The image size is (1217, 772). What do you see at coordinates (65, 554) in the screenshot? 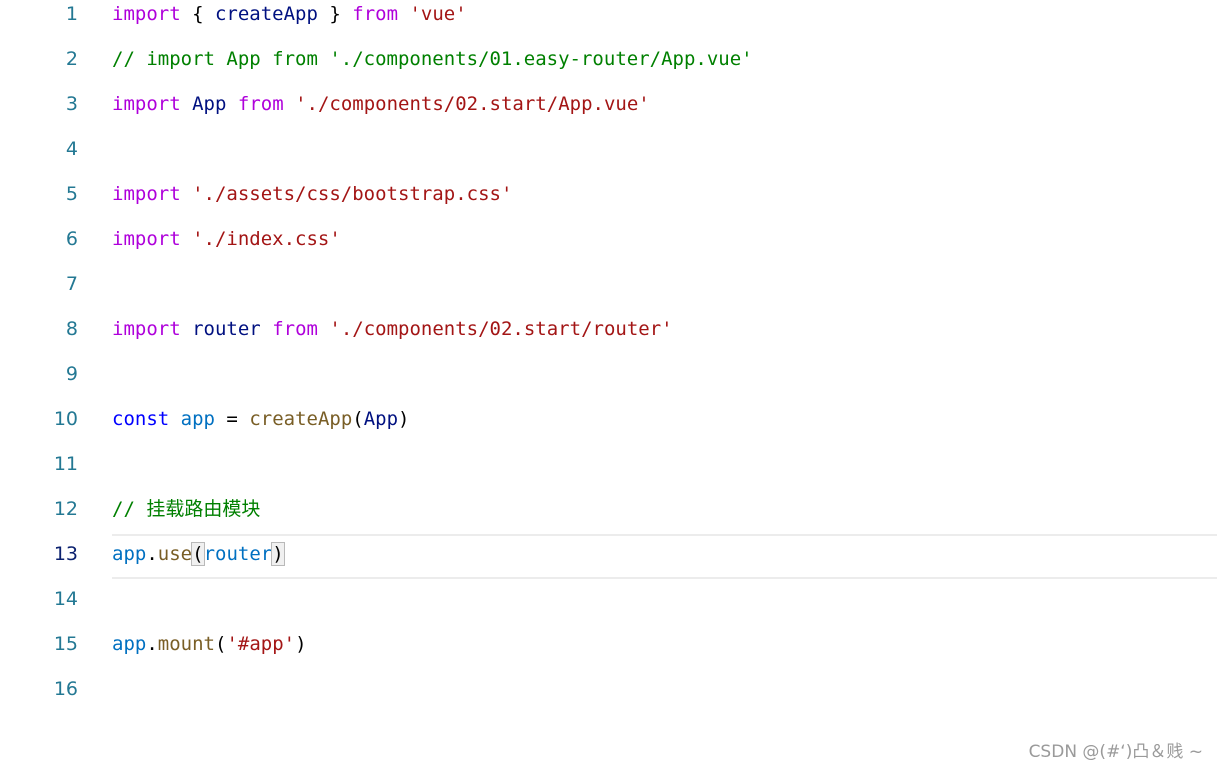
I see `line-number: 13` at bounding box center [65, 554].